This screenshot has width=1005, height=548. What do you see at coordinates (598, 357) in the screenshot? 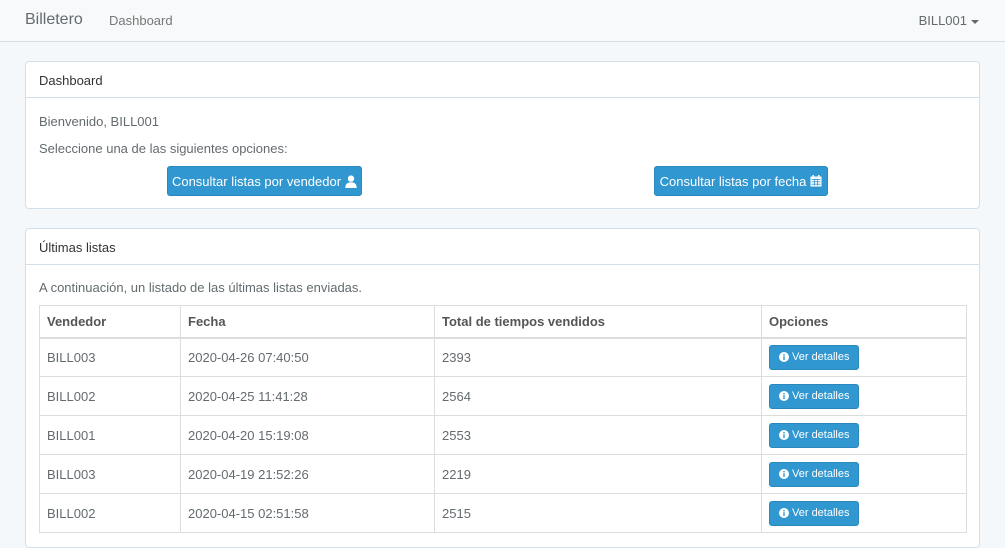
I see `cell-total: 2393` at bounding box center [598, 357].